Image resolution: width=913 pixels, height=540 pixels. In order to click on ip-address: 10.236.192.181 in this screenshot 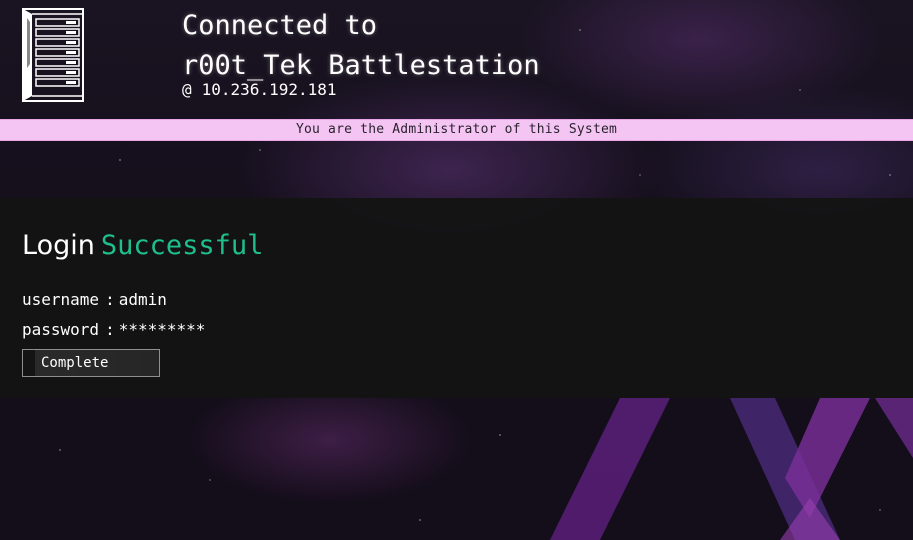, I will do `click(269, 89)`.